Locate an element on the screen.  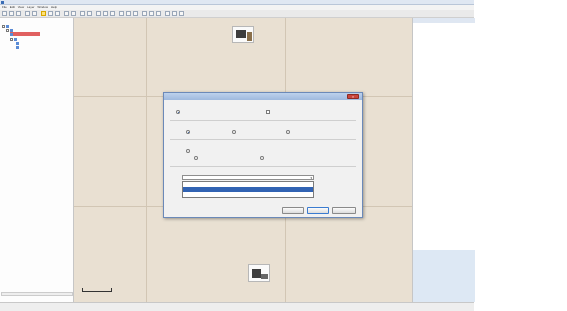
save-icon is located at coordinates (18, 13).